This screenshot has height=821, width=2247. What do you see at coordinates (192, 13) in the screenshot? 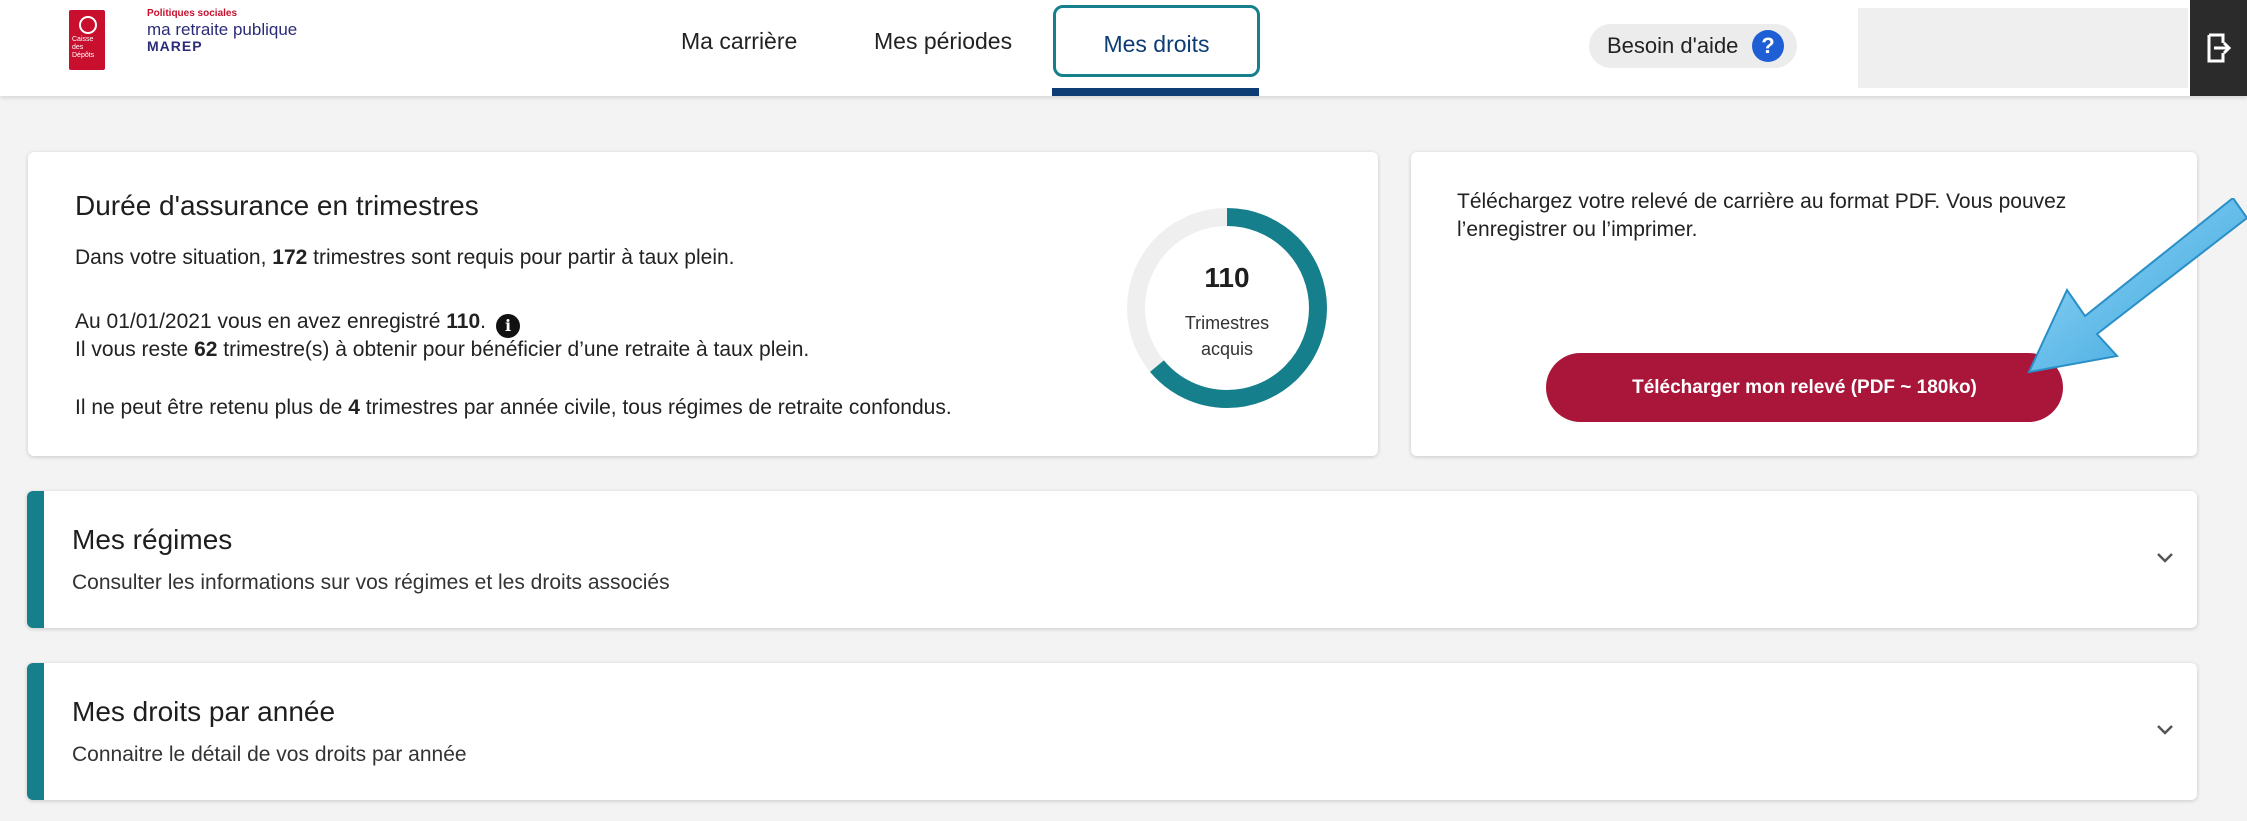
I see `brand-kicker: Politiques sociales` at bounding box center [192, 13].